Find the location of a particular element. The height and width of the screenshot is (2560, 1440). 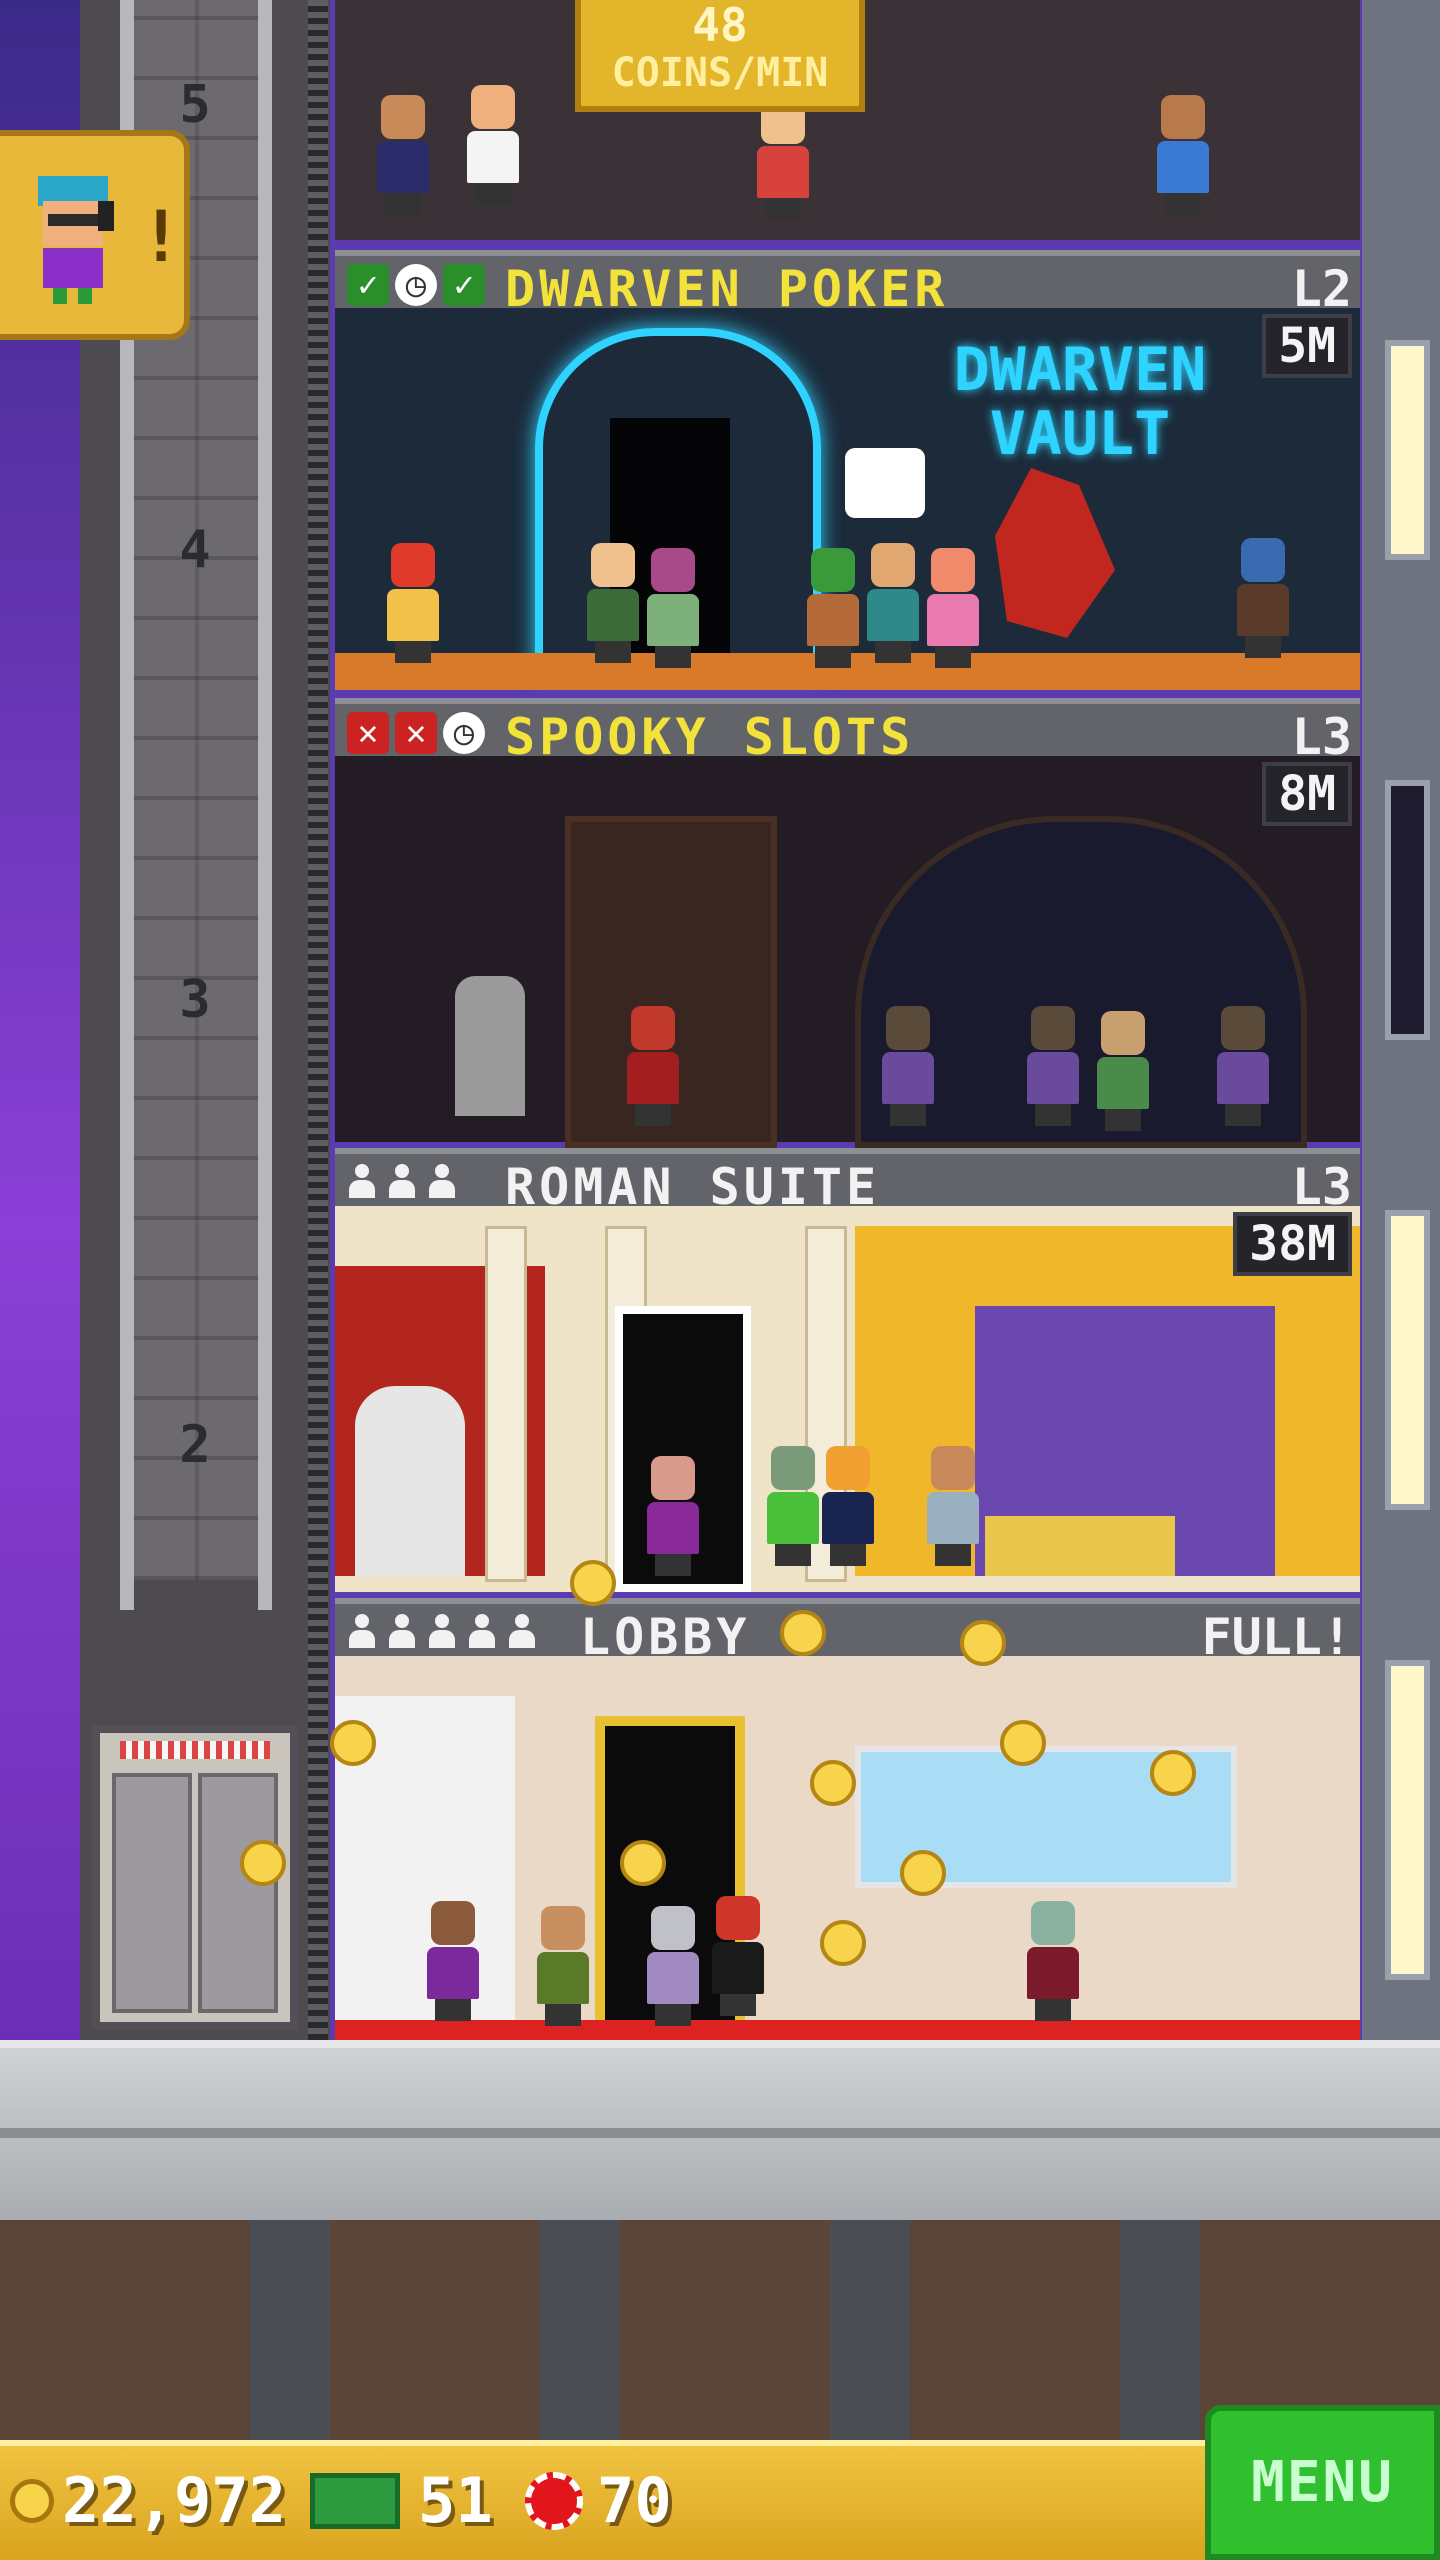

floor-status-icons: ✕ ✕ ◷ is located at coordinates (416, 733).